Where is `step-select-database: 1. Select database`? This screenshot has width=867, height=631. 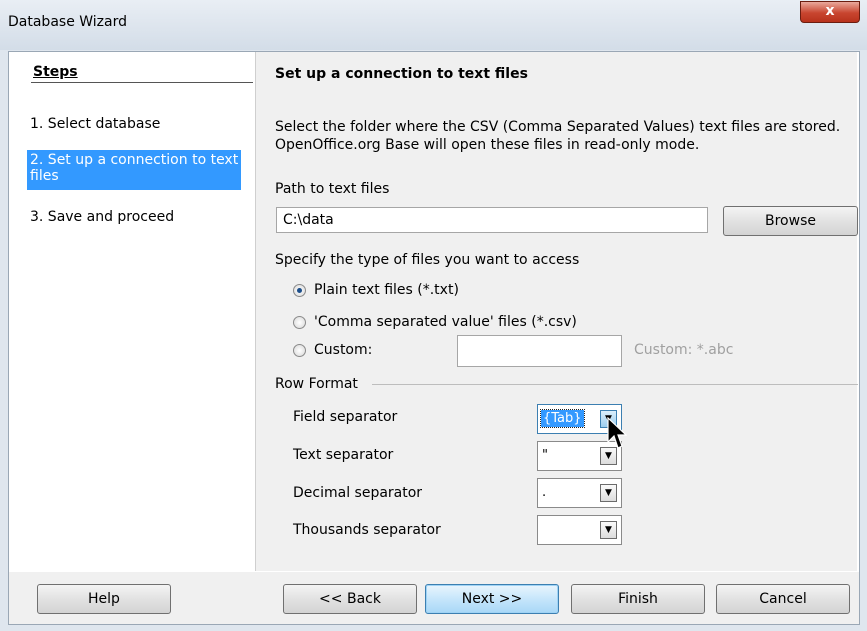
step-select-database: 1. Select database is located at coordinates (95, 124).